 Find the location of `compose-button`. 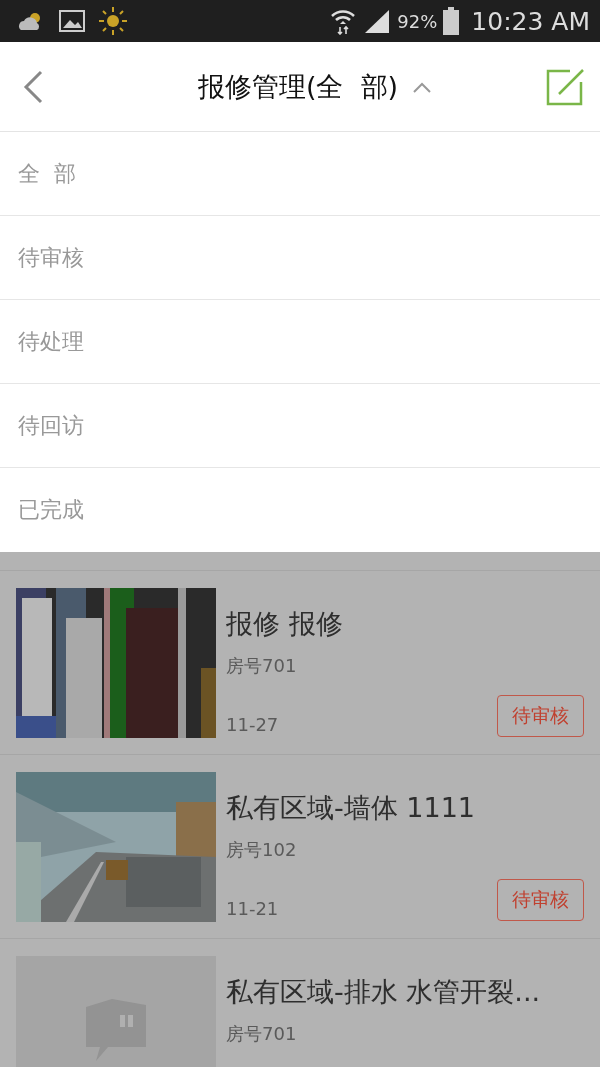

compose-button is located at coordinates (565, 86).